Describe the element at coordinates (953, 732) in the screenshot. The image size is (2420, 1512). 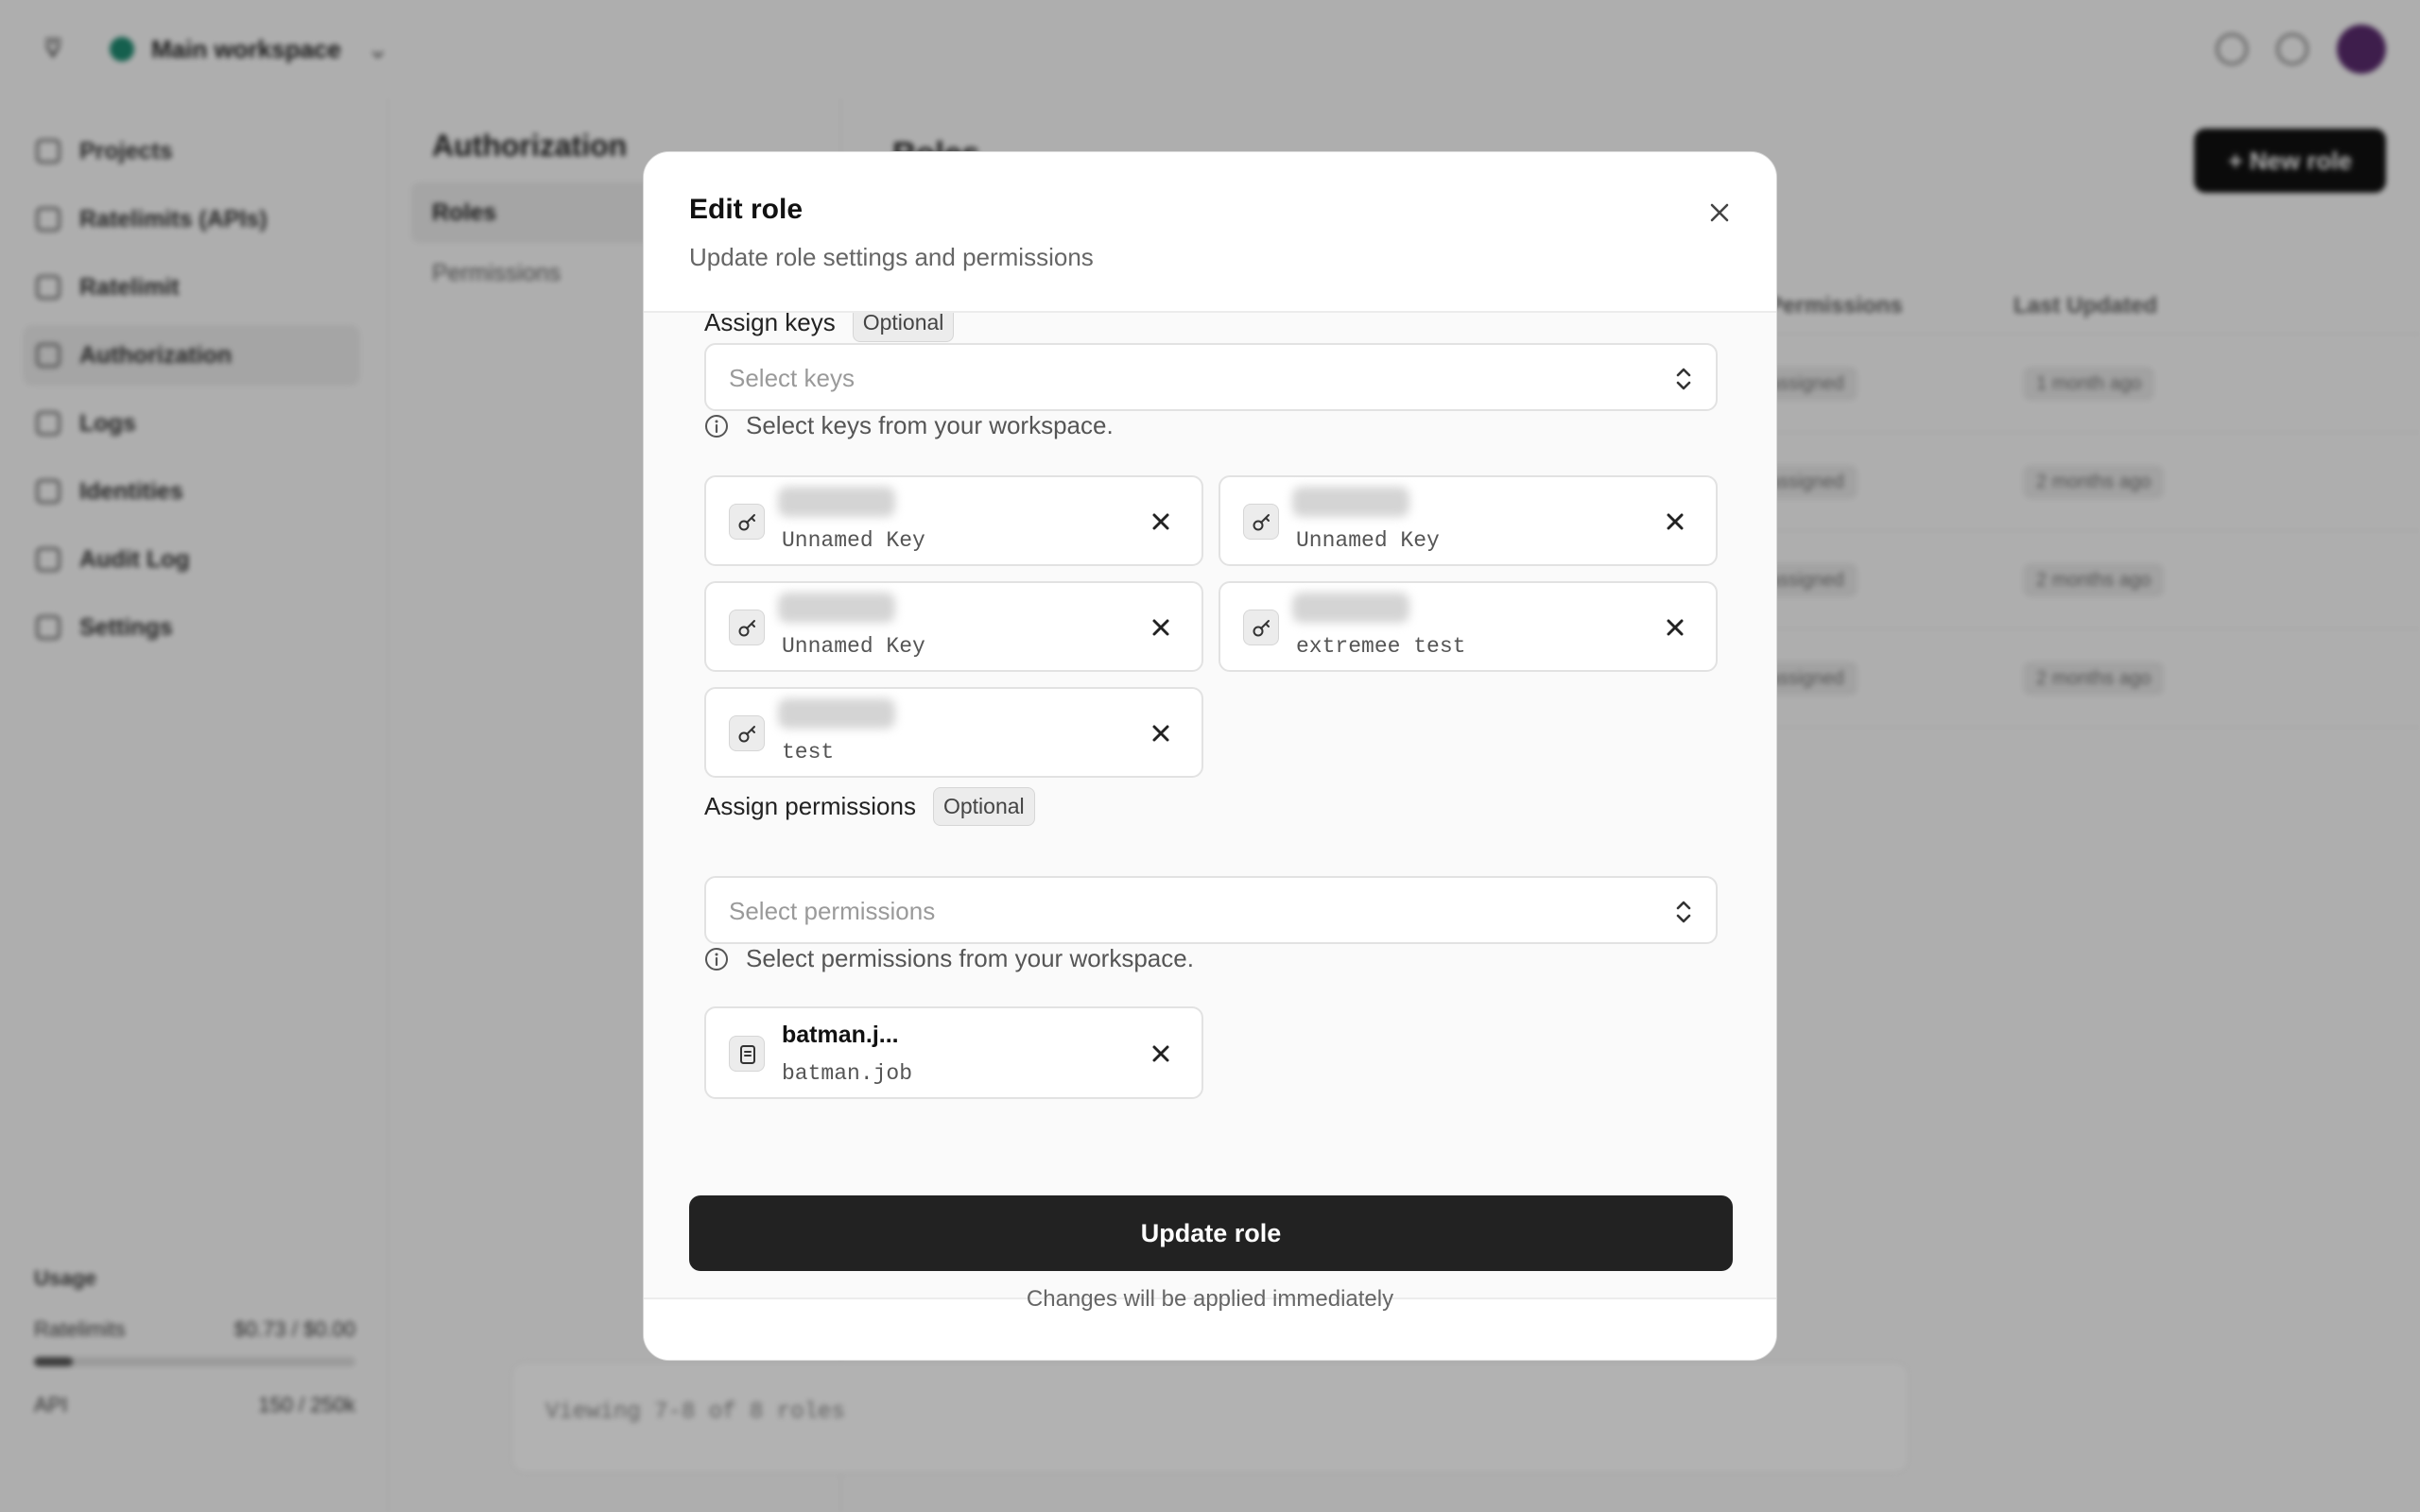
I see `selected-key-chip: test` at that location.